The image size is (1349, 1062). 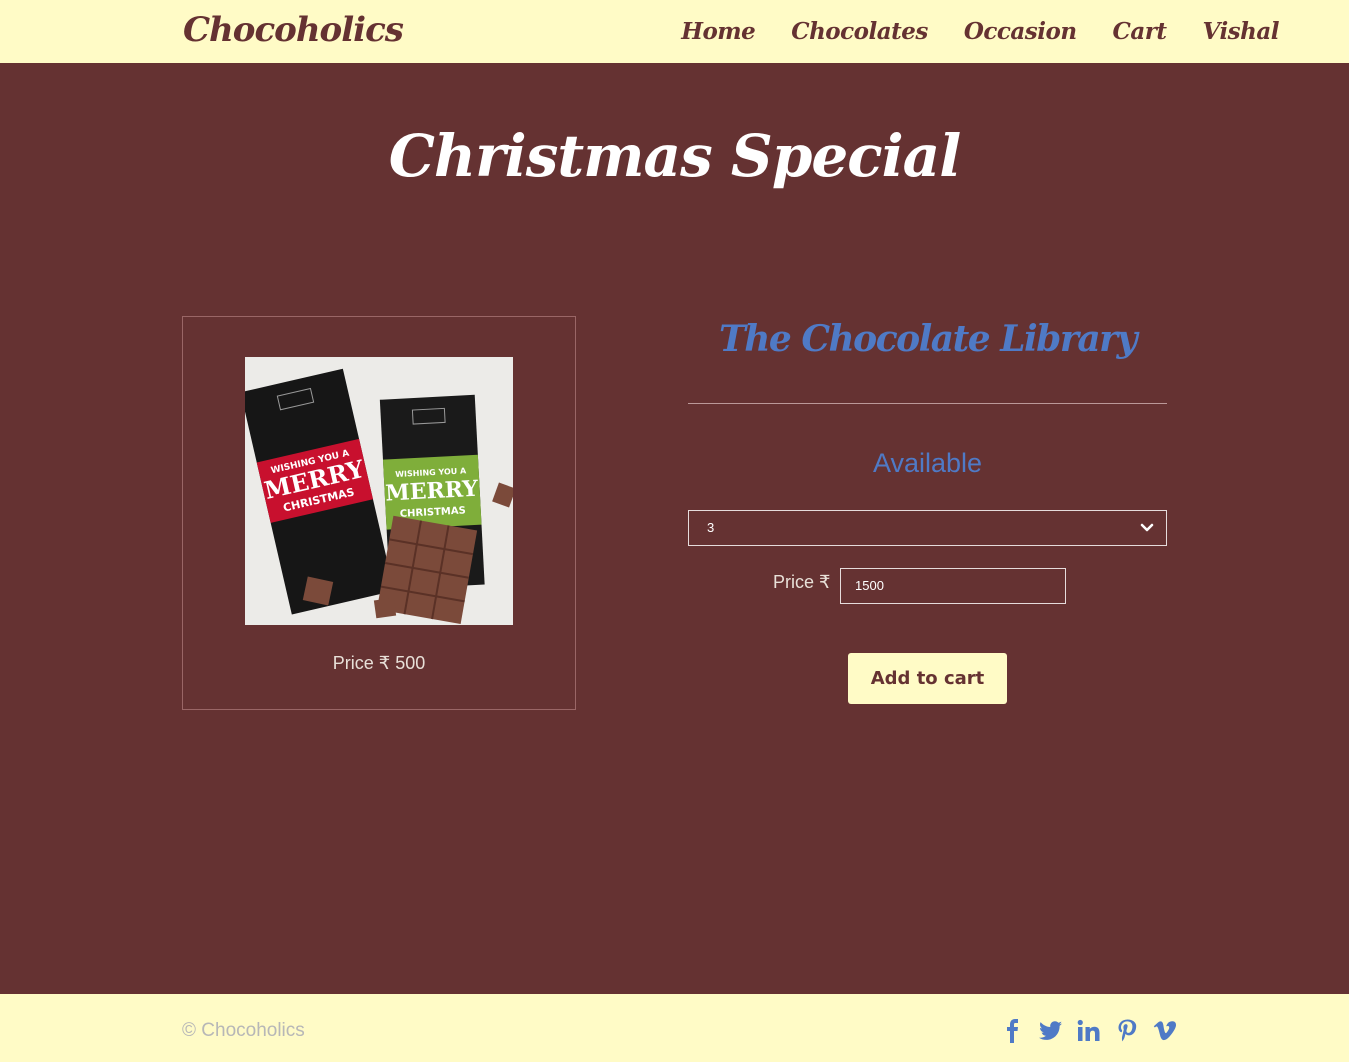 I want to click on brand-logo: Chocoholics, so click(x=293, y=30).